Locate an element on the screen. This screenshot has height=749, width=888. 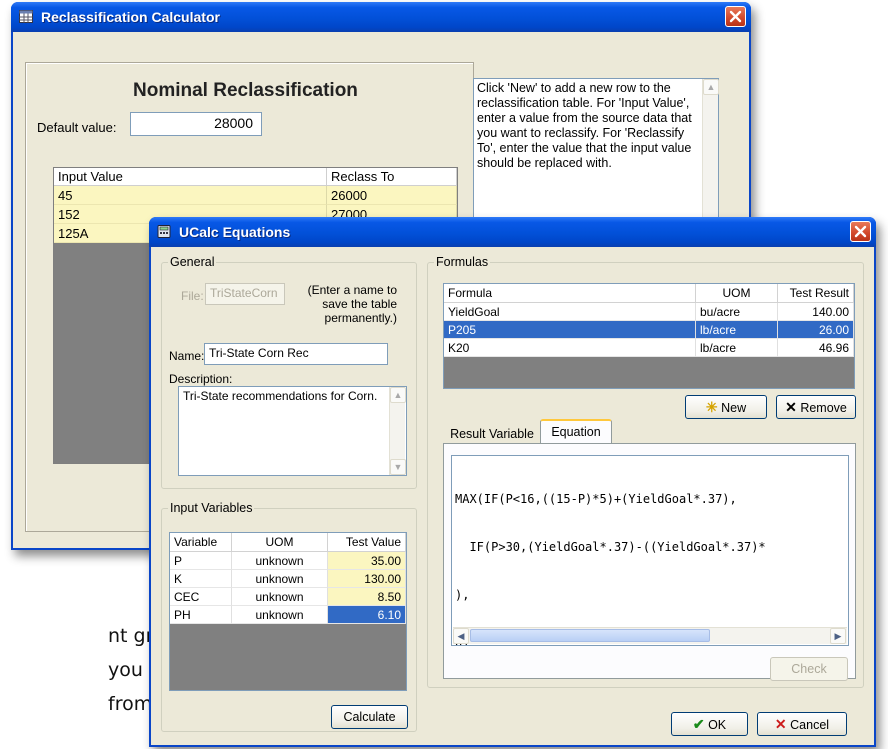
cancel-icon: ✕ is located at coordinates (780, 724).